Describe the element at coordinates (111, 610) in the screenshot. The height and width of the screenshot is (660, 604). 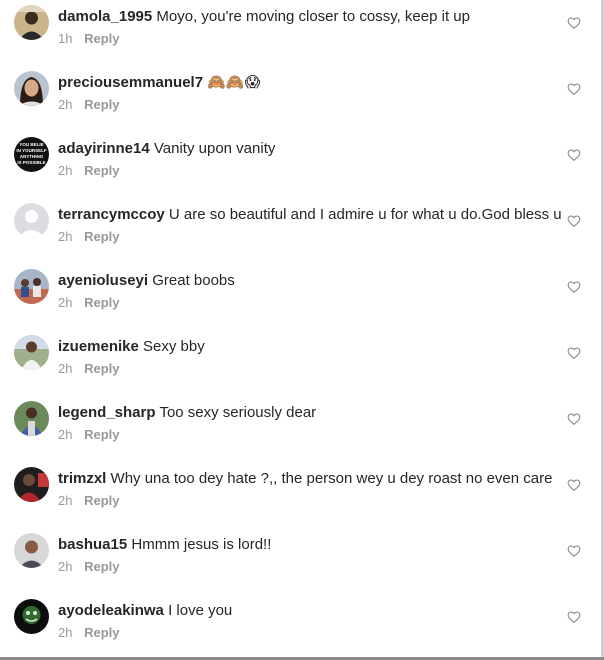
I see `comment-username: ayodeleakinwa` at that location.